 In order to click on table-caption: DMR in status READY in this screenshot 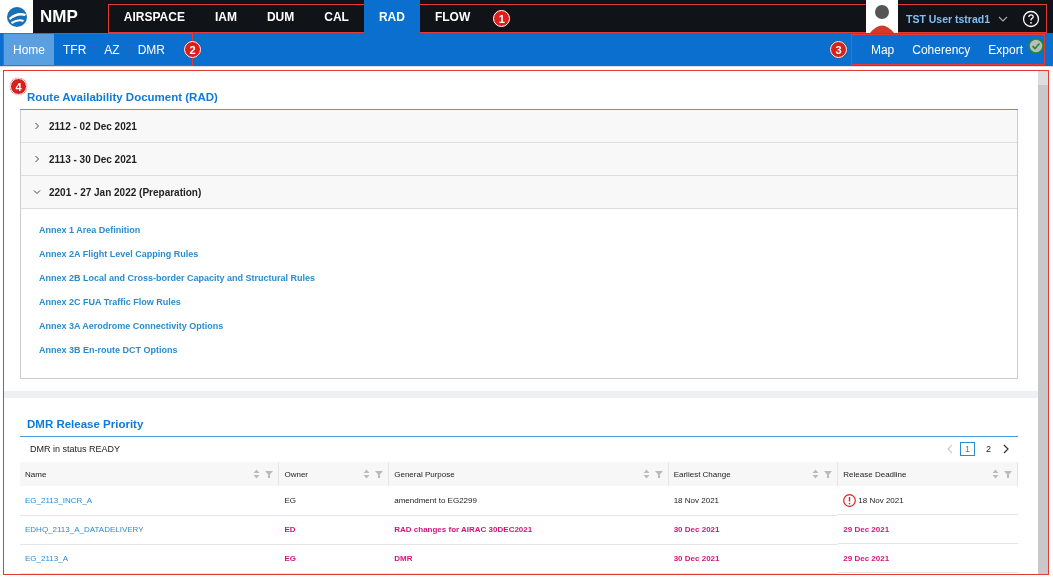, I will do `click(75, 449)`.